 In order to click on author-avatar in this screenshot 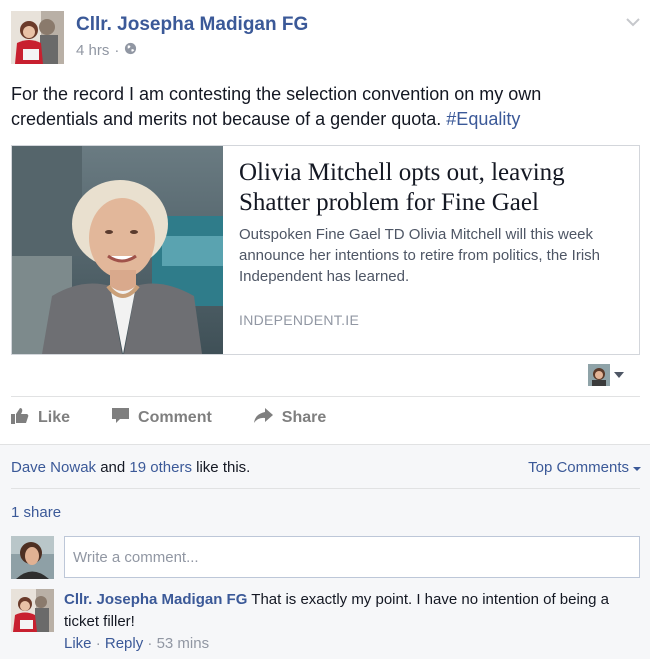, I will do `click(37, 37)`.